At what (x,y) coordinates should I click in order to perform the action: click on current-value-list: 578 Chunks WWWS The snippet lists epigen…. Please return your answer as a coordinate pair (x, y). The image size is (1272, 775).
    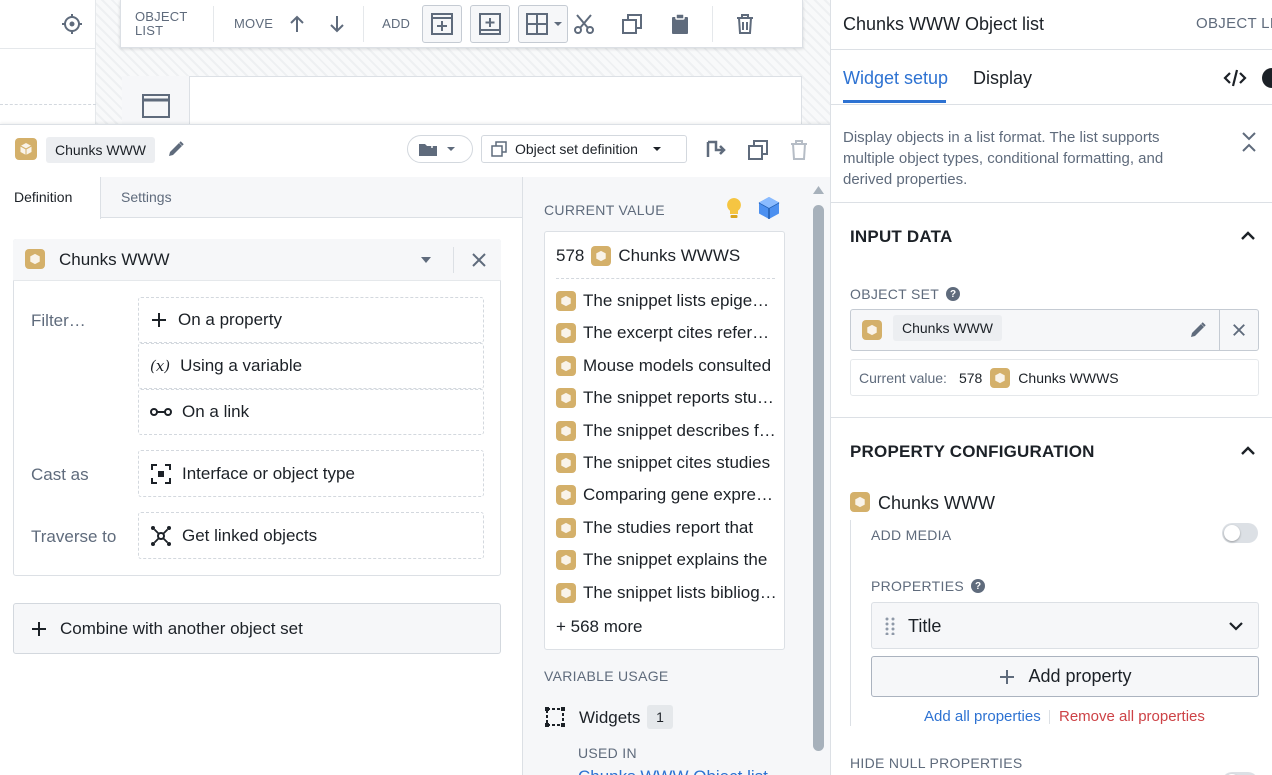
    Looking at the image, I should click on (664, 440).